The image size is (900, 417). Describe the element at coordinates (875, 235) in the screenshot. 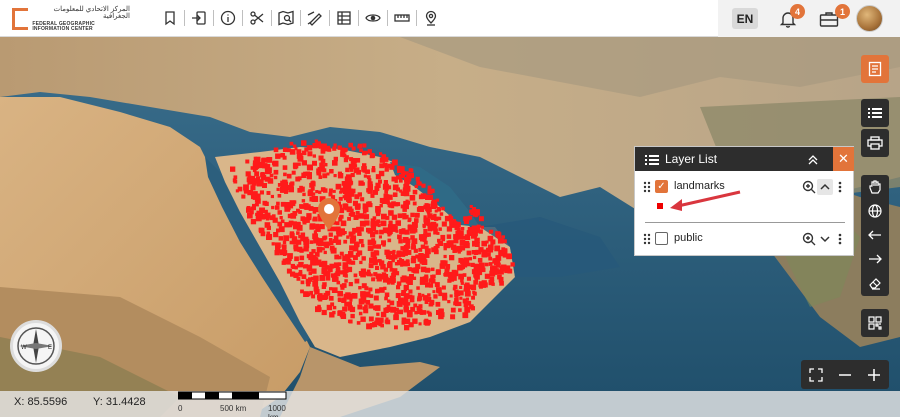

I see `arrow-left-icon` at that location.